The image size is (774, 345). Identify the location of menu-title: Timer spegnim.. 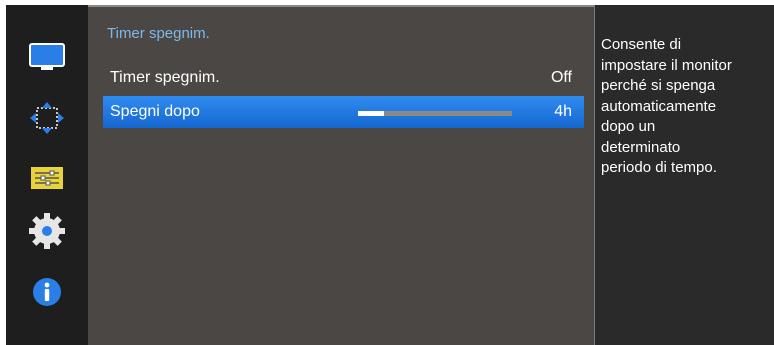
(158, 33).